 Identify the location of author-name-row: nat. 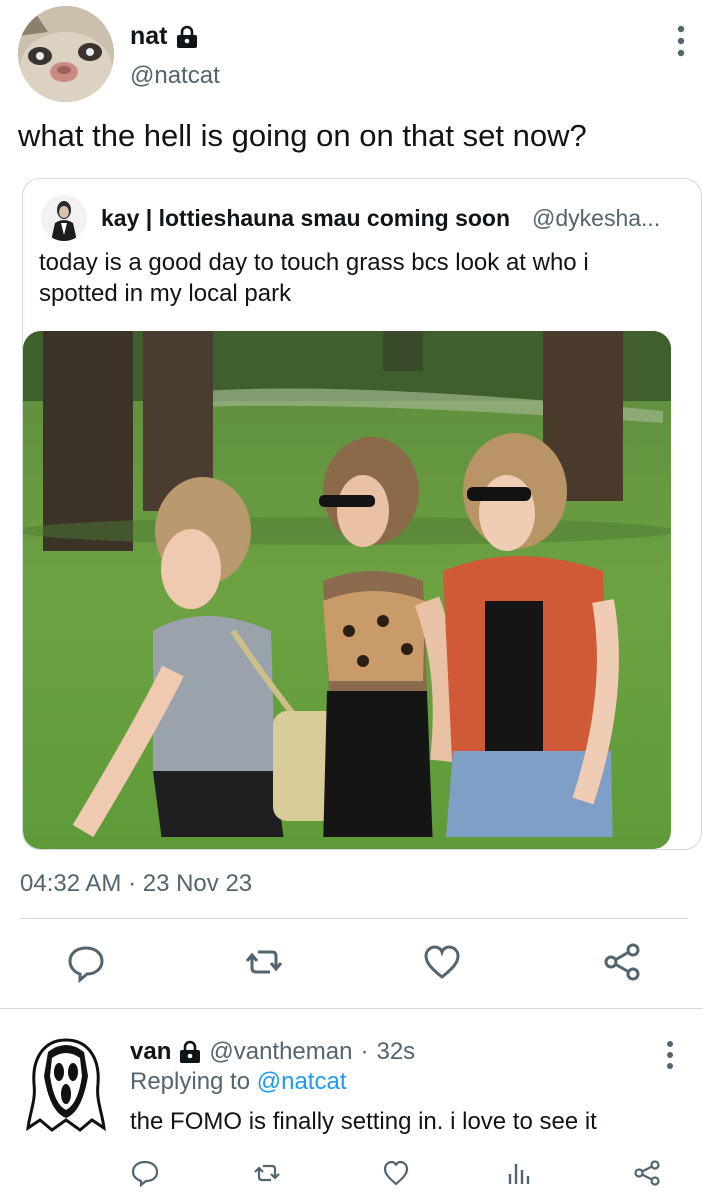
(164, 36).